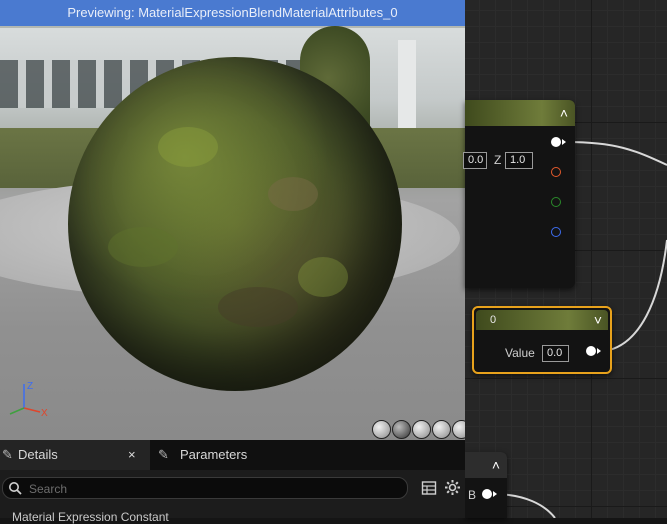 The image size is (667, 524). Describe the element at coordinates (556, 142) in the screenshot. I see `output-pin-white` at that location.